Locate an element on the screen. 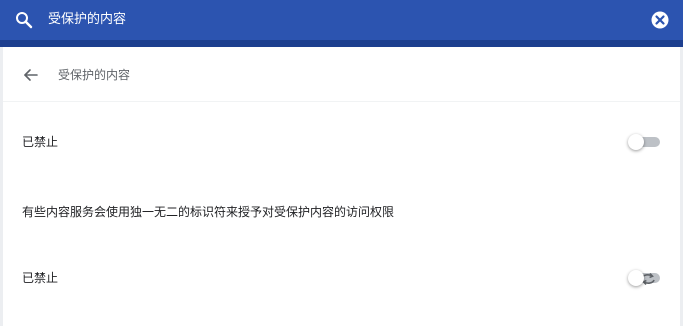 The image size is (683, 326). search-icon is located at coordinates (24, 20).